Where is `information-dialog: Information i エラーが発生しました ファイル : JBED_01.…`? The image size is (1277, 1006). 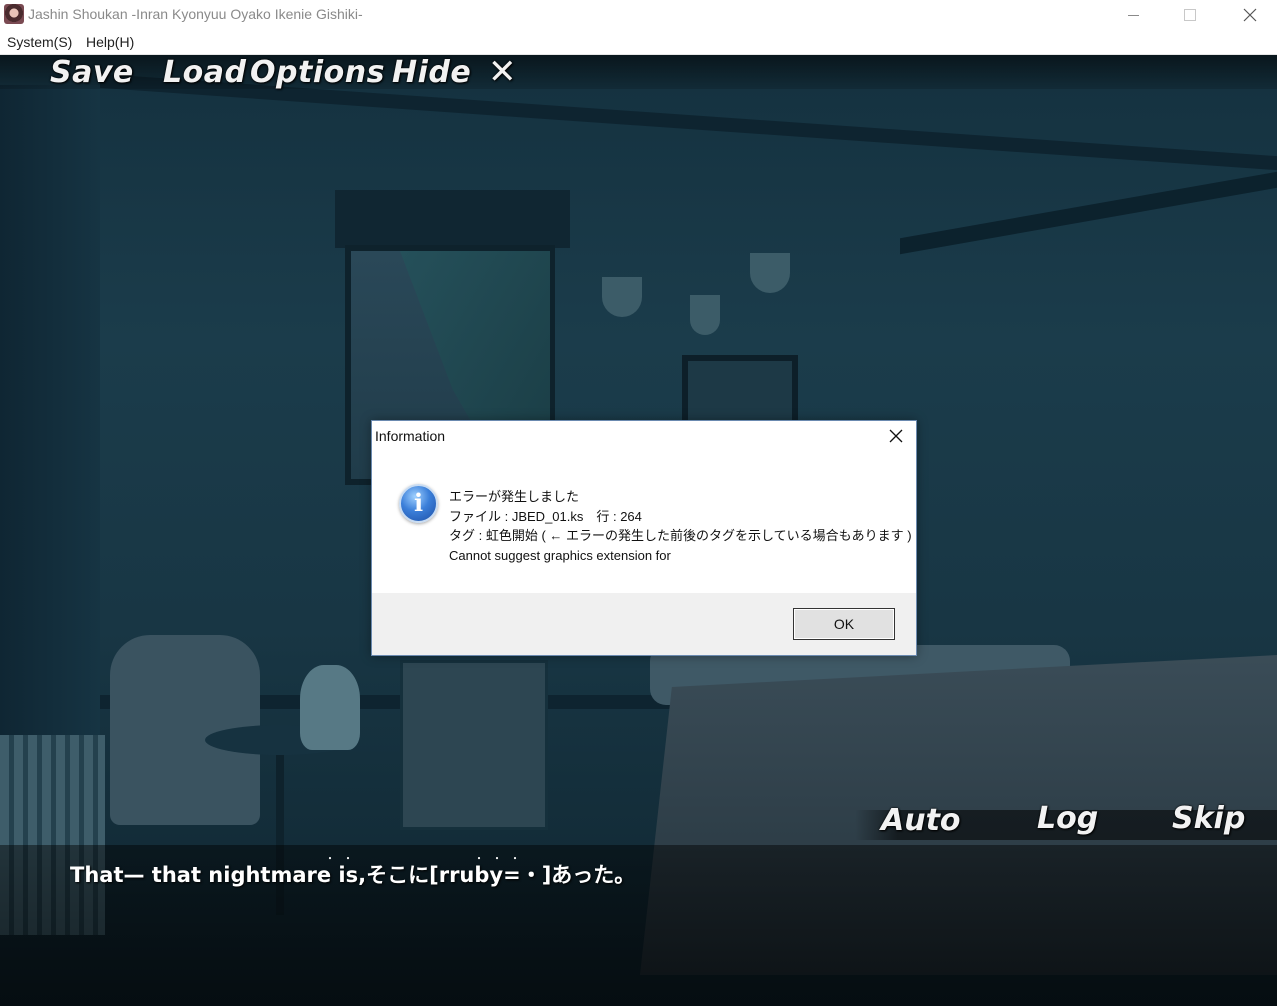
information-dialog: Information i エラーが発生しました ファイル : JBED_01.… is located at coordinates (644, 538).